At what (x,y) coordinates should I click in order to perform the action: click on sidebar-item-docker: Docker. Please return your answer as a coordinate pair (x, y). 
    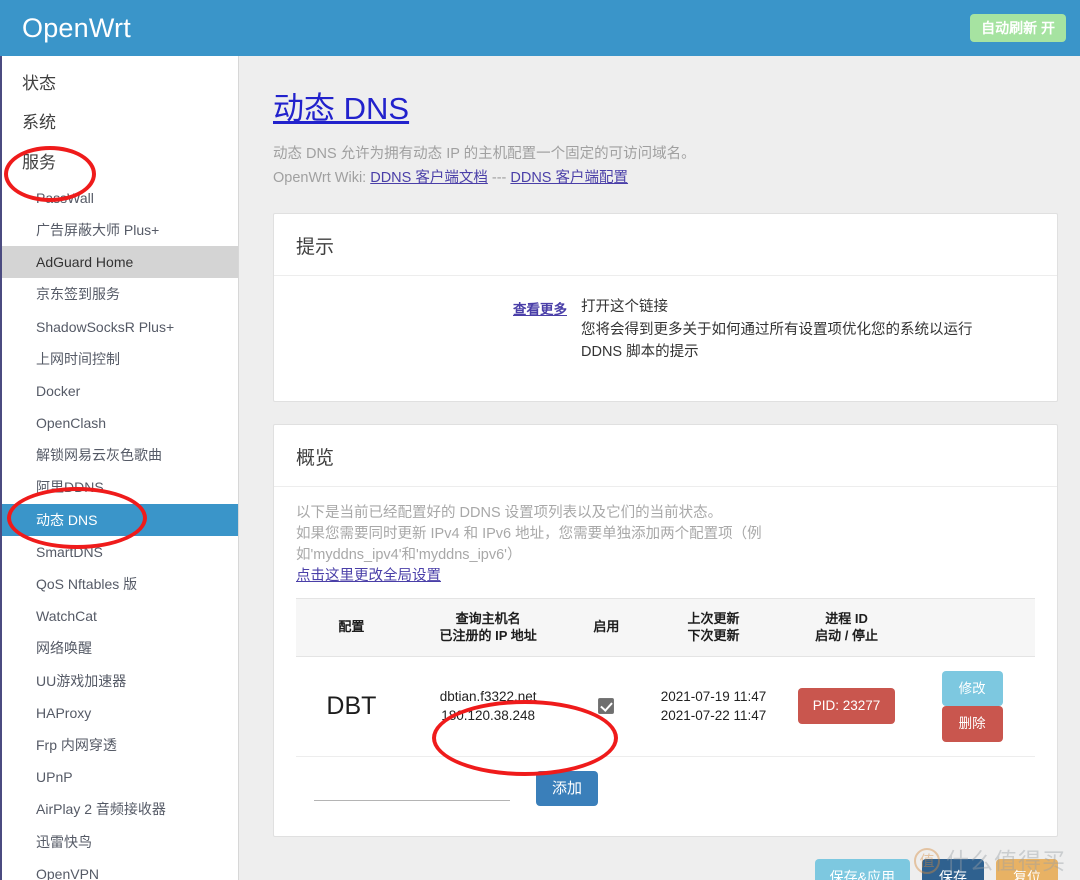
    Looking at the image, I should click on (120, 391).